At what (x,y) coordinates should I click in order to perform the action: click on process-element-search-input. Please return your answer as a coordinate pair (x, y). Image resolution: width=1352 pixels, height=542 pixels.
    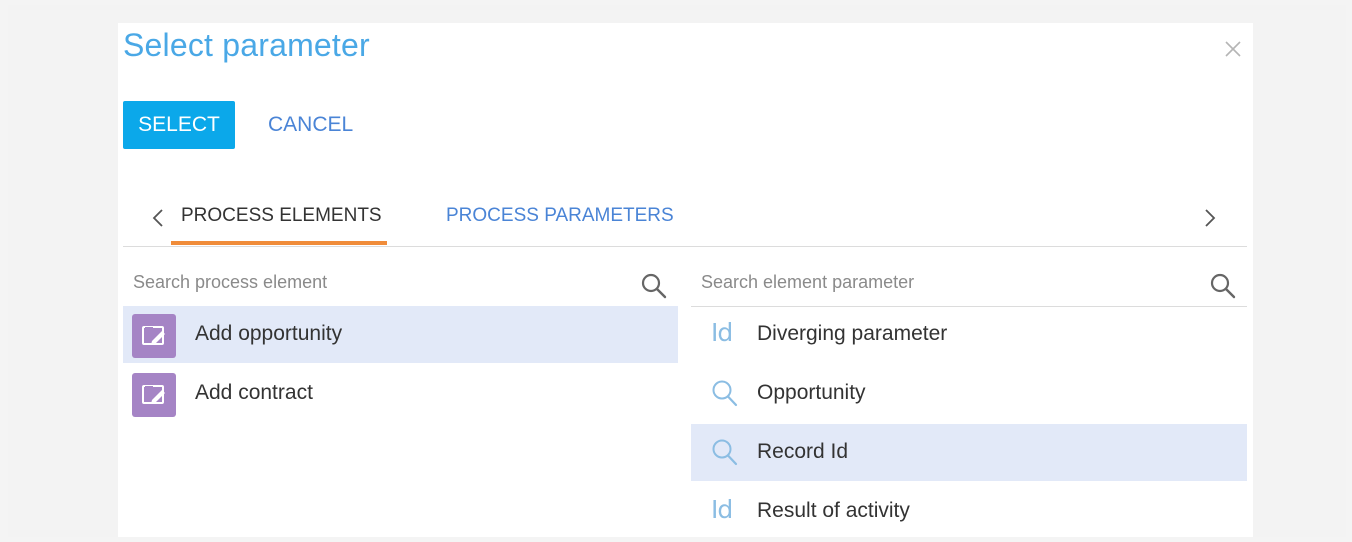
    Looking at the image, I should click on (373, 282).